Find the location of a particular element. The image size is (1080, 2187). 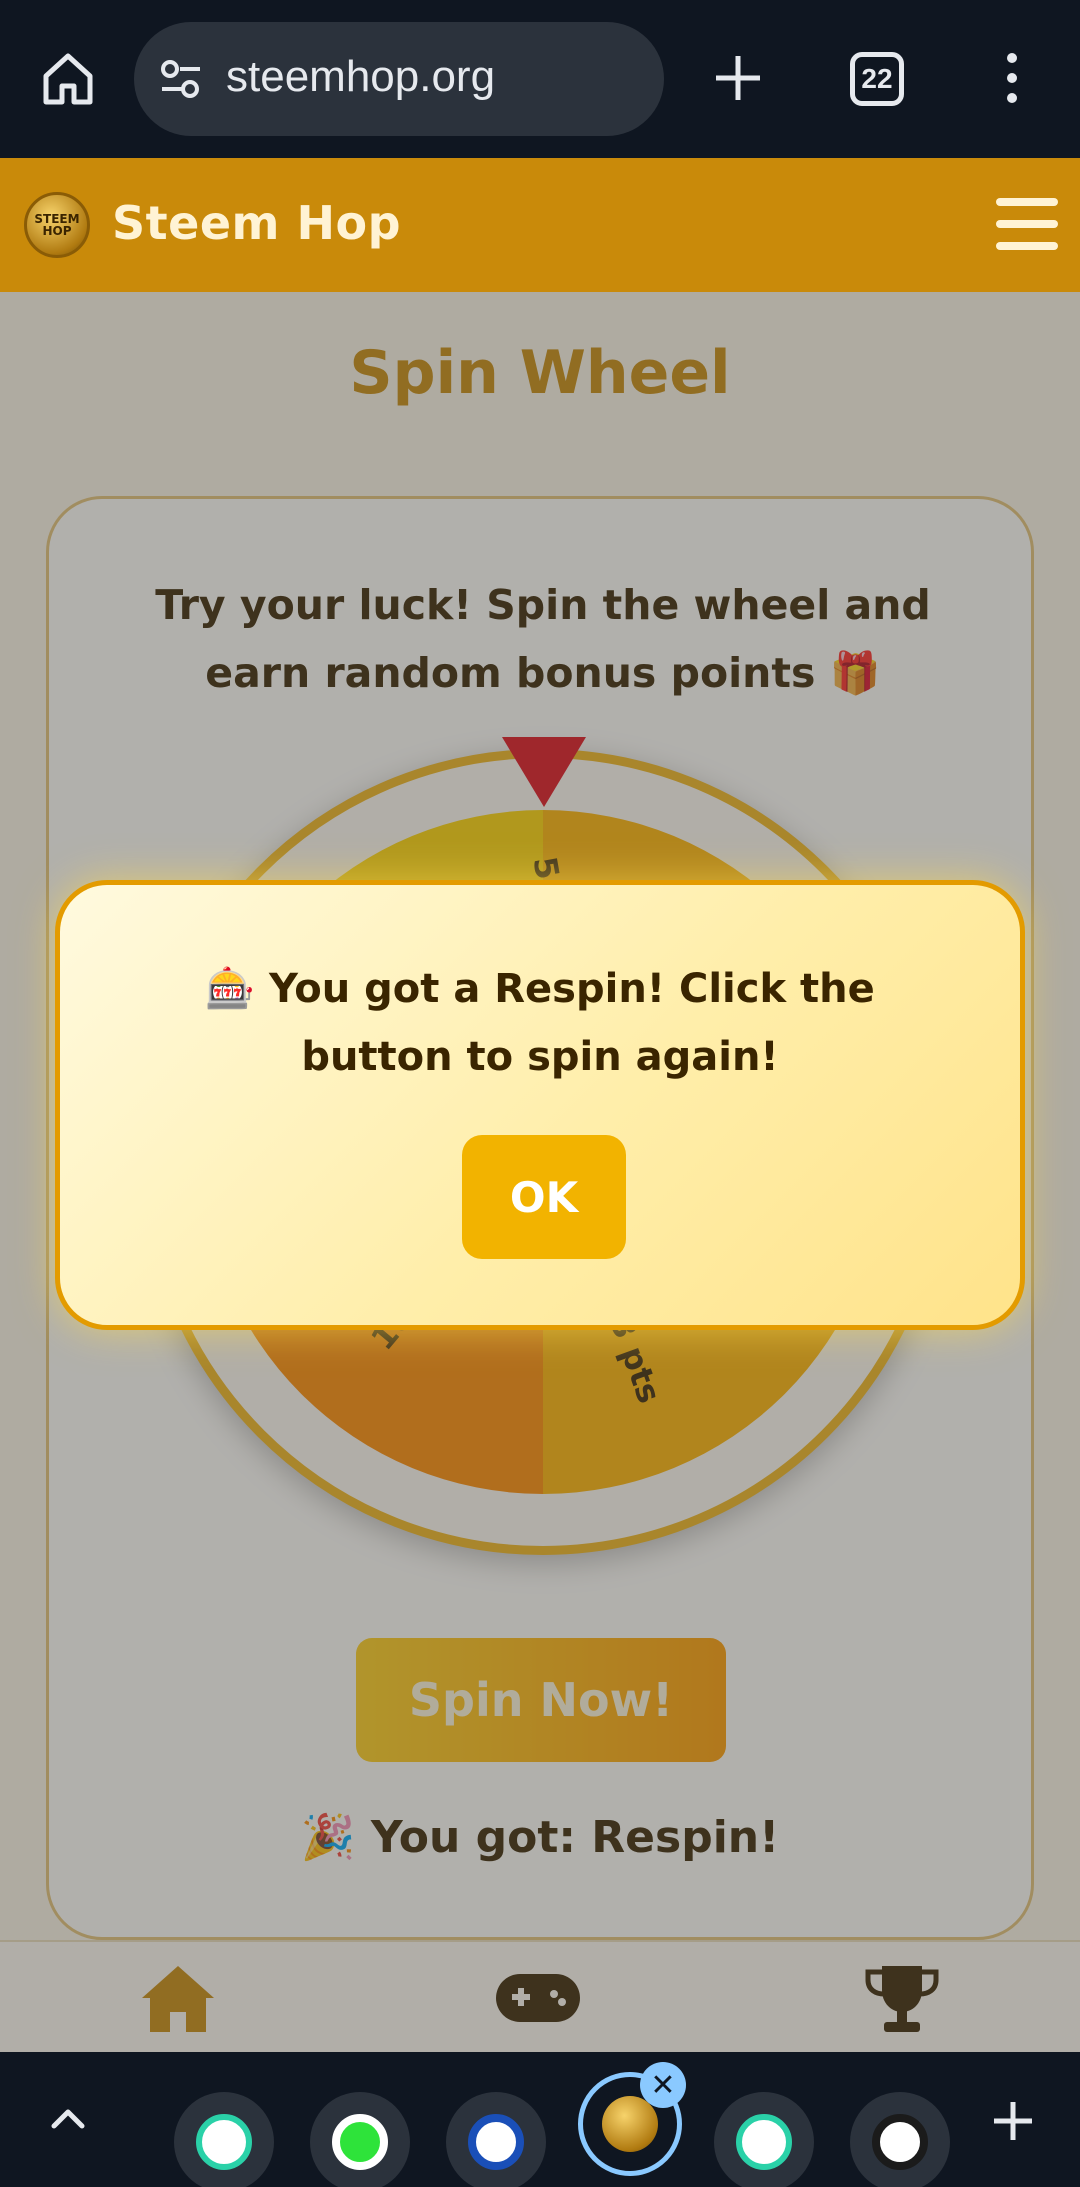

logo-text: STEEM HOP is located at coordinates (57, 225).